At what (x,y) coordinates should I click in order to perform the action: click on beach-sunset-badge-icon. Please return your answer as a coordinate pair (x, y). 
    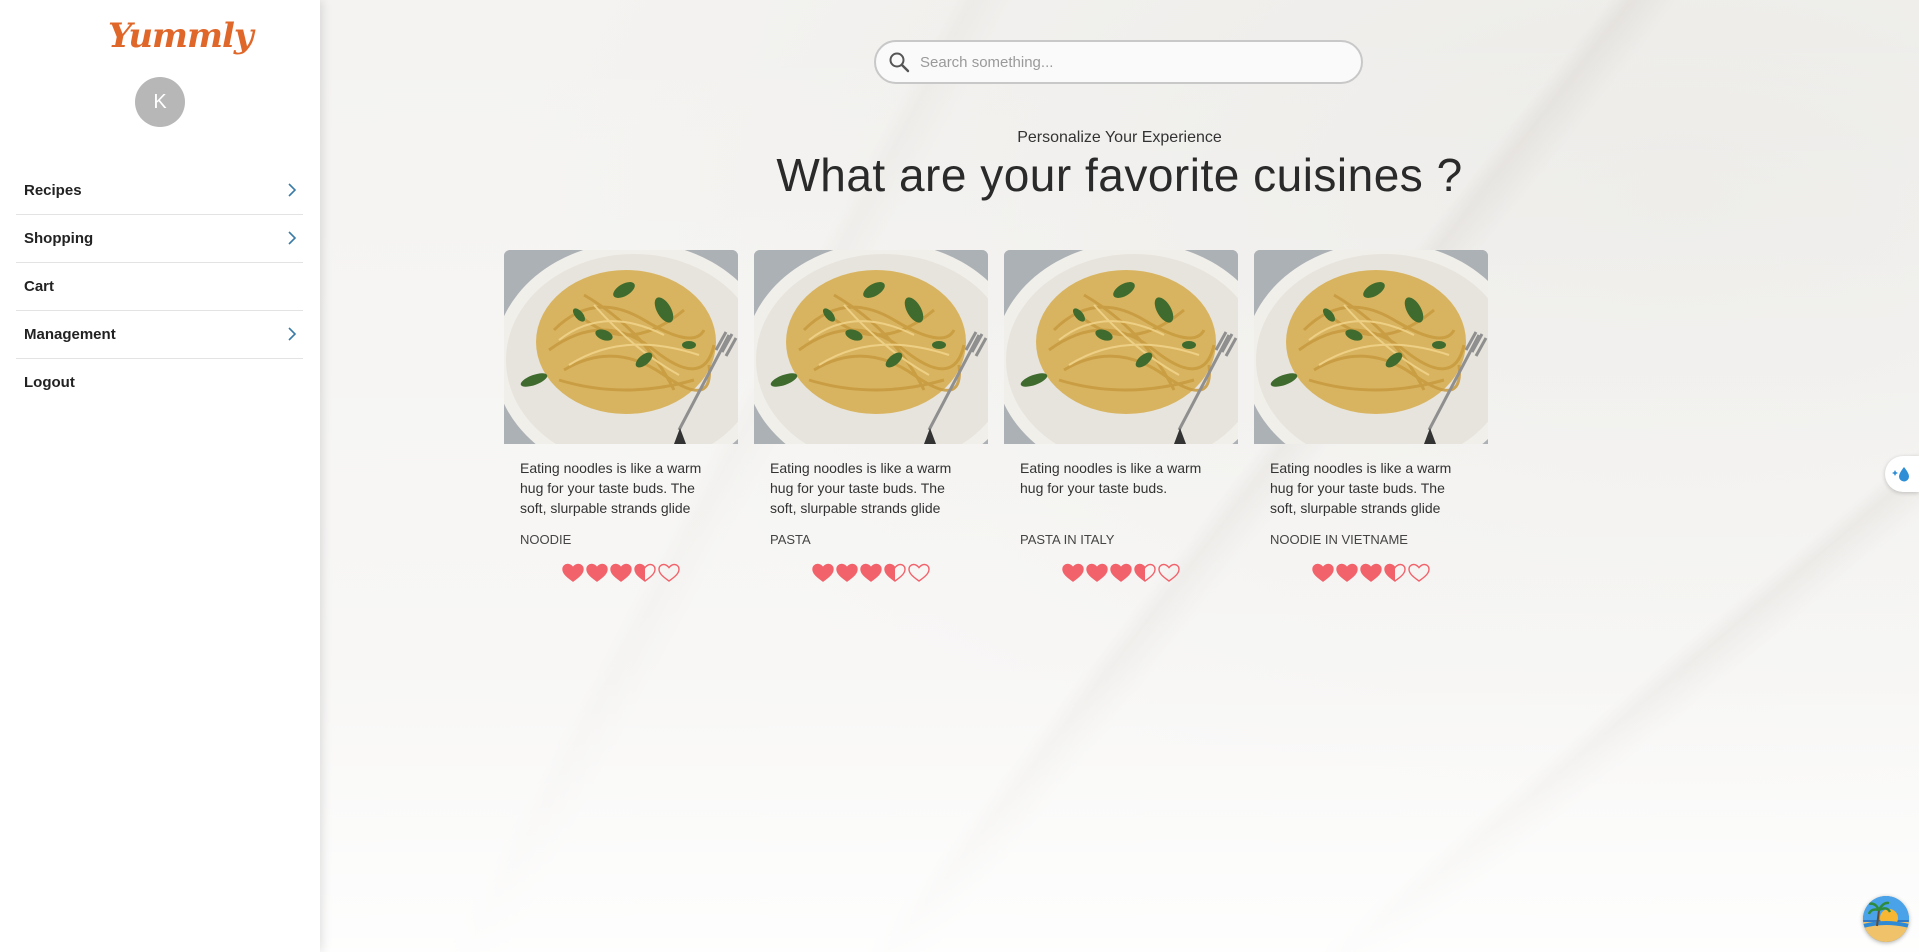
    Looking at the image, I should click on (1886, 919).